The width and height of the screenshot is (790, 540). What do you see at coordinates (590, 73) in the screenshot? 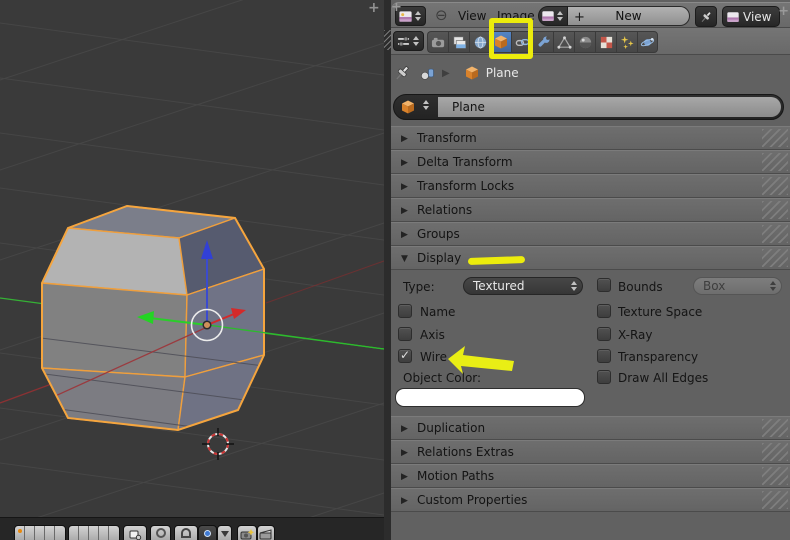
I see `breadcrumb: ▶ Plane` at bounding box center [590, 73].